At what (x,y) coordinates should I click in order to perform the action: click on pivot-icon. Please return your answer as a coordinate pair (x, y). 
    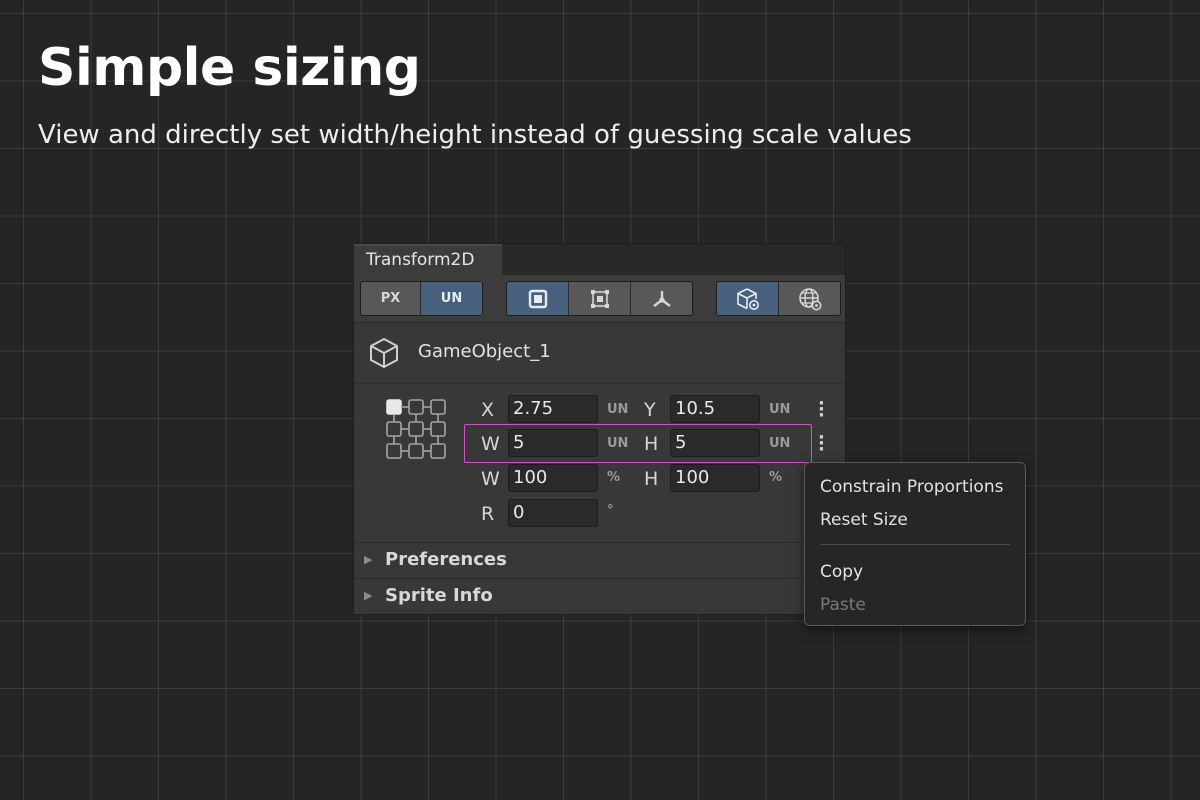
    Looking at the image, I should click on (661, 298).